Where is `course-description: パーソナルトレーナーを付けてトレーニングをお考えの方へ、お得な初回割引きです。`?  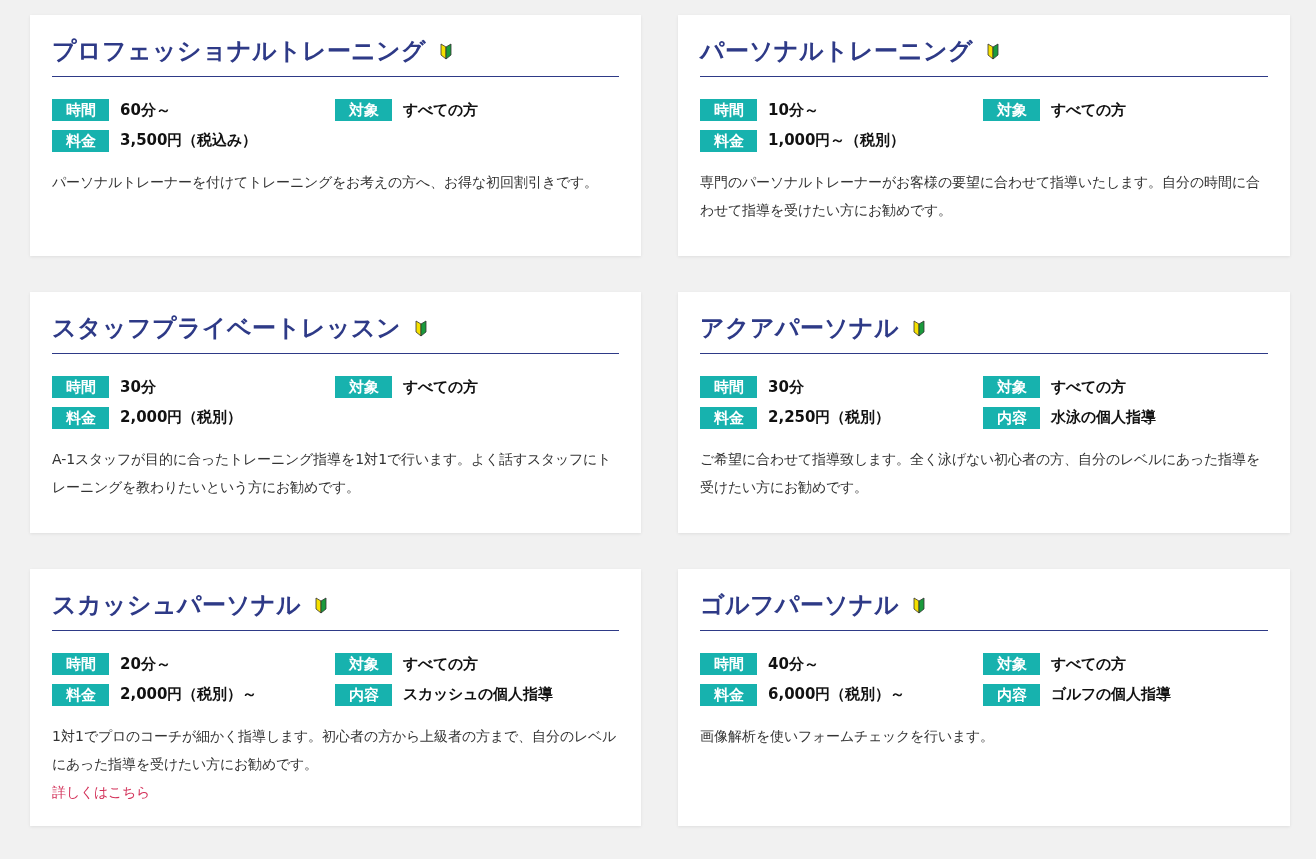
course-description: パーソナルトレーナーを付けてトレーニングをお考えの方へ、お得な初回割引きです。 is located at coordinates (325, 182).